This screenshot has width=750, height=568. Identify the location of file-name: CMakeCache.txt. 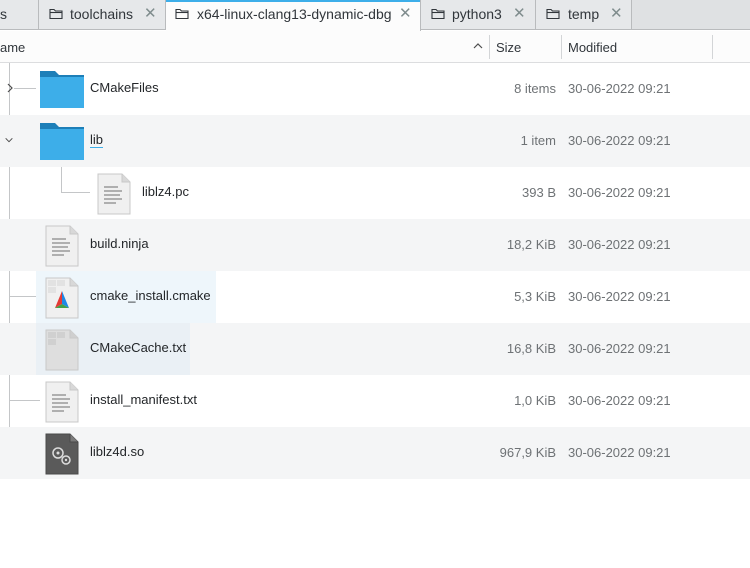
(138, 347).